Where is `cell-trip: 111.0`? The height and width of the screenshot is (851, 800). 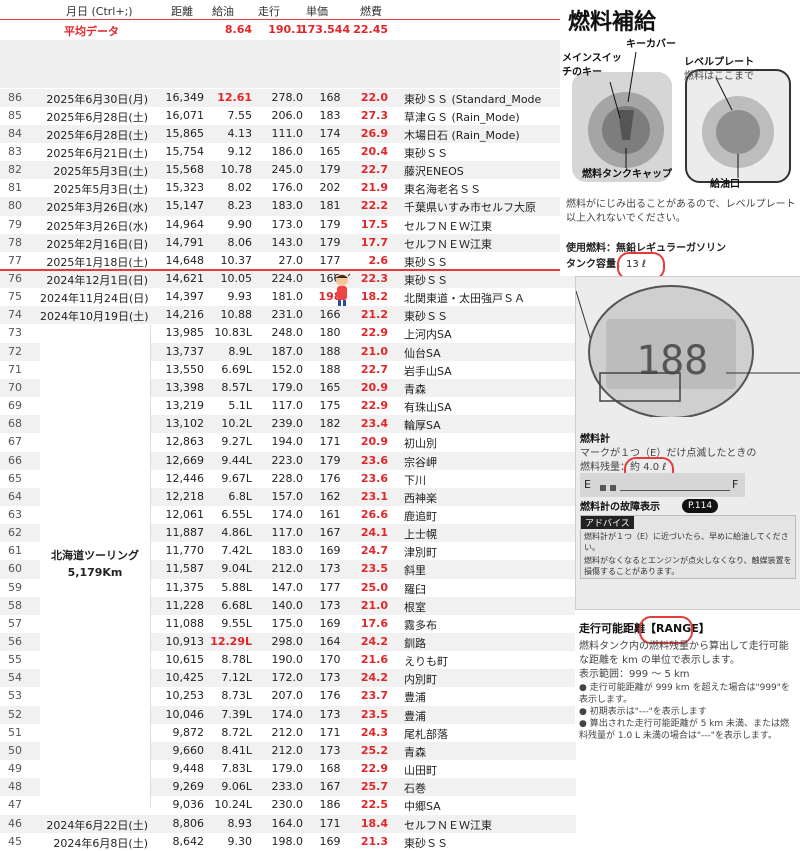 cell-trip: 111.0 is located at coordinates (287, 133).